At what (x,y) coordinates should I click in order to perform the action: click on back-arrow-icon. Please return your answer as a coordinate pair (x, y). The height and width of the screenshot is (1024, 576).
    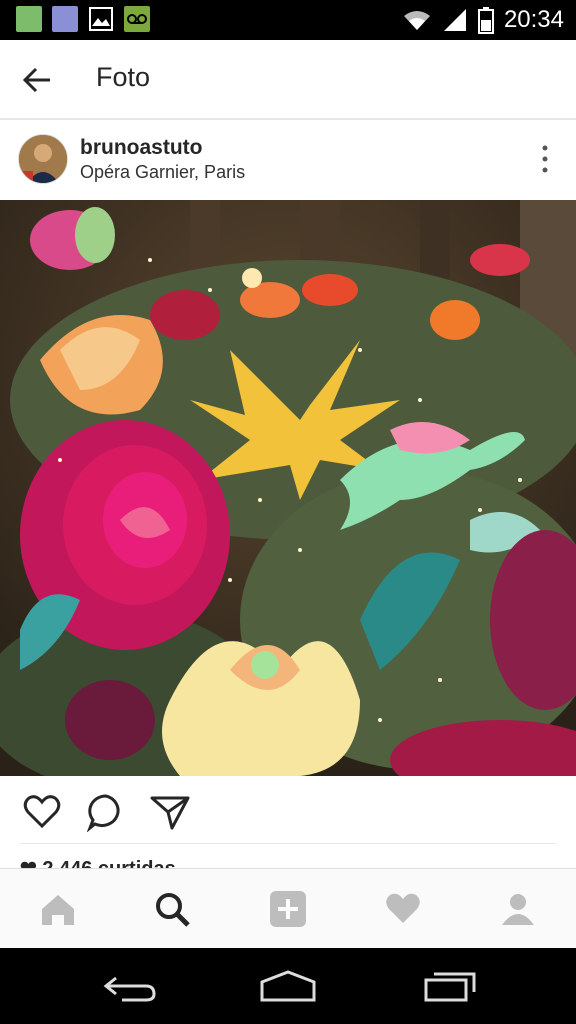
    Looking at the image, I should click on (38, 80).